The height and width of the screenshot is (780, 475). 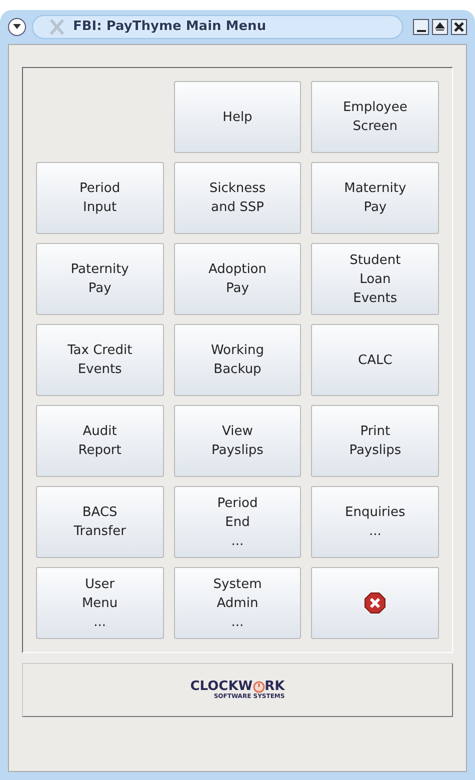 I want to click on menu-button: View Payslips, so click(x=238, y=441).